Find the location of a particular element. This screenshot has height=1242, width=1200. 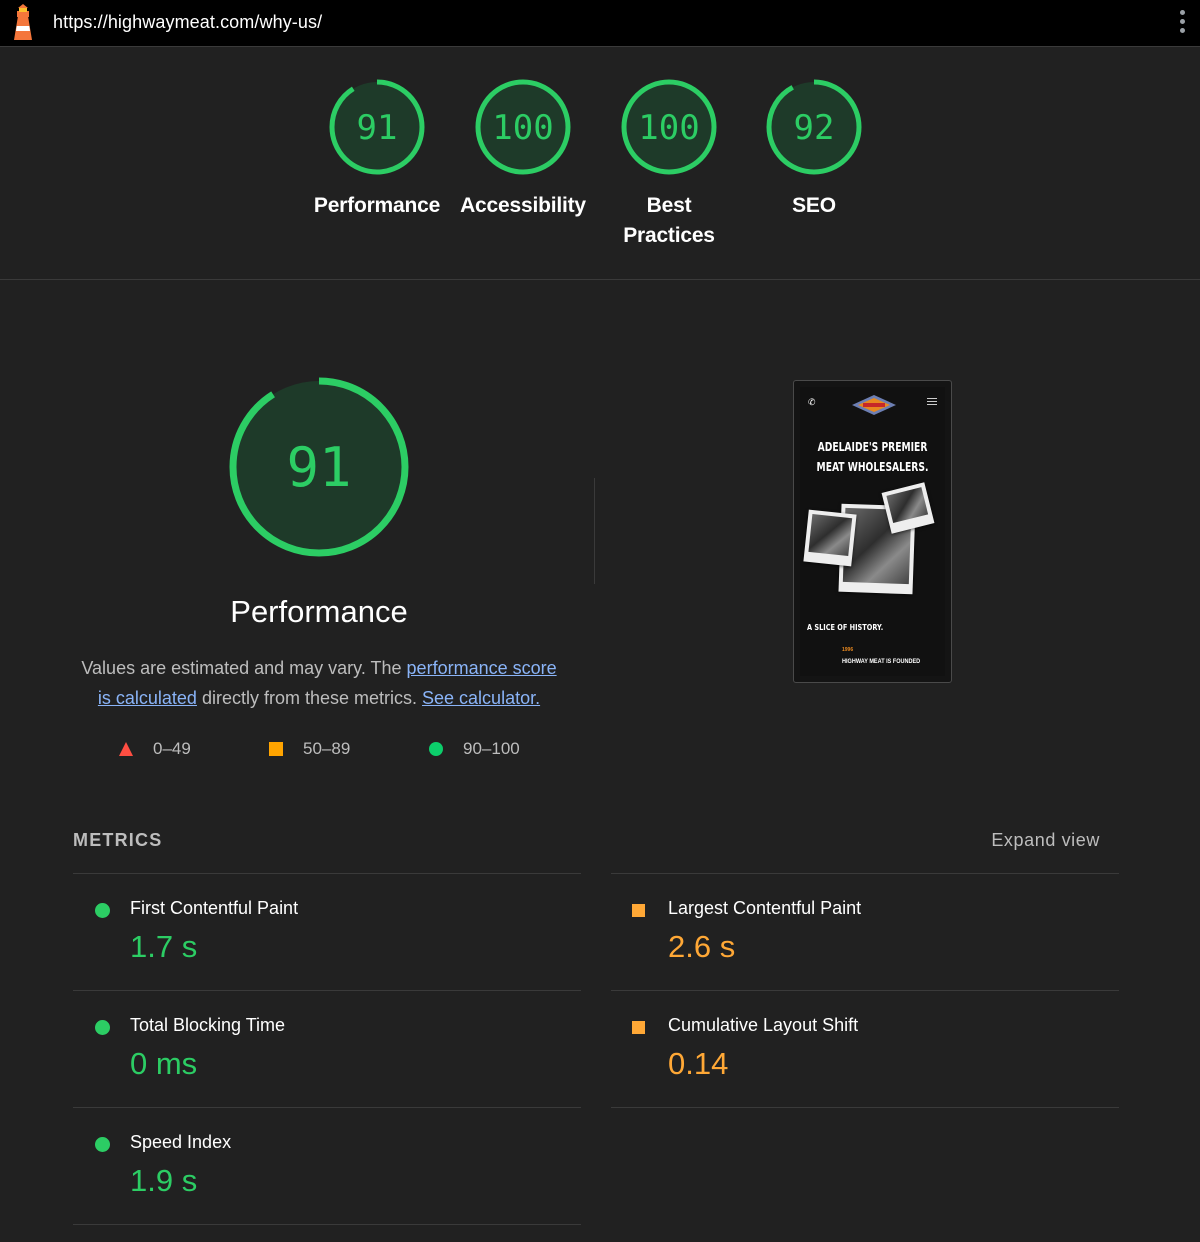

is-calculated-link: is calculated is located at coordinates (147, 698).